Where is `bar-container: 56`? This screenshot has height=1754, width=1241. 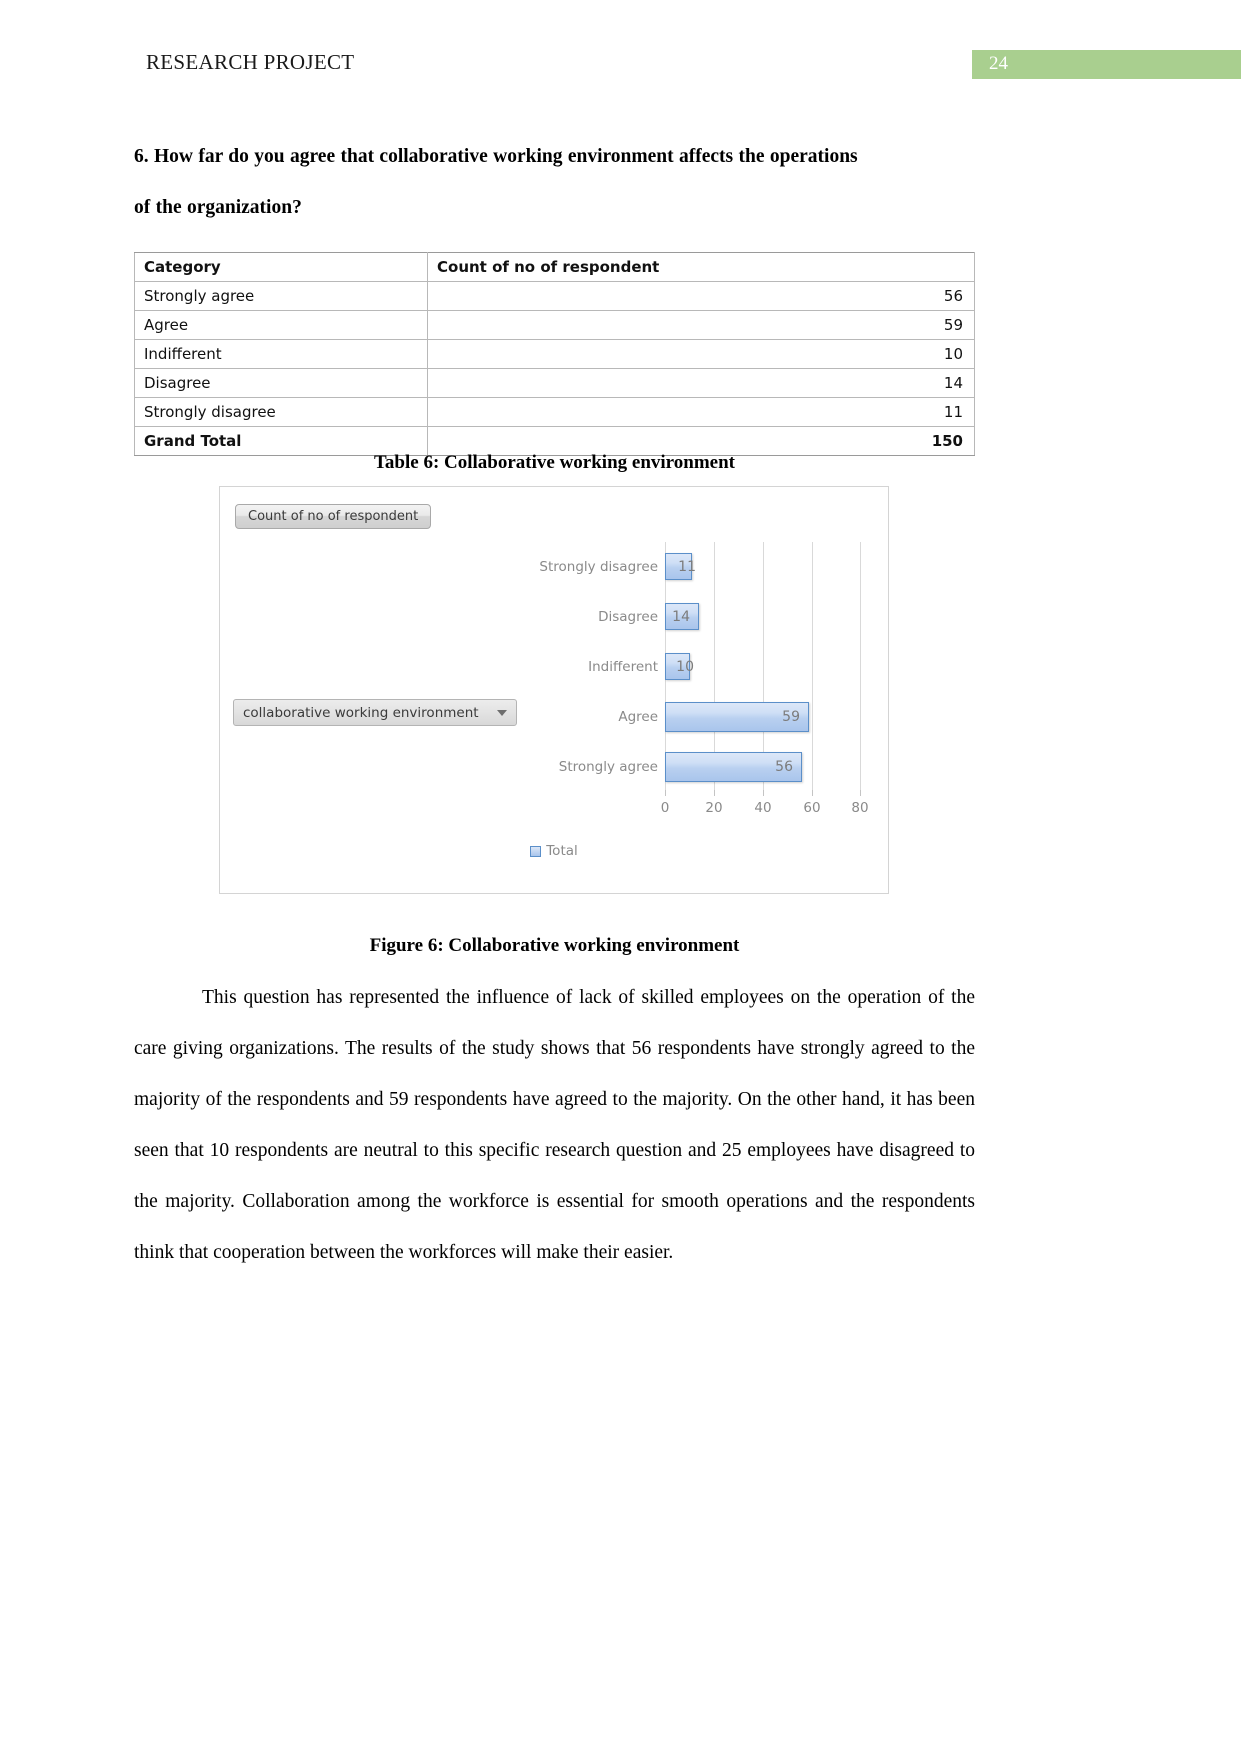
bar-container: 56 is located at coordinates (763, 767).